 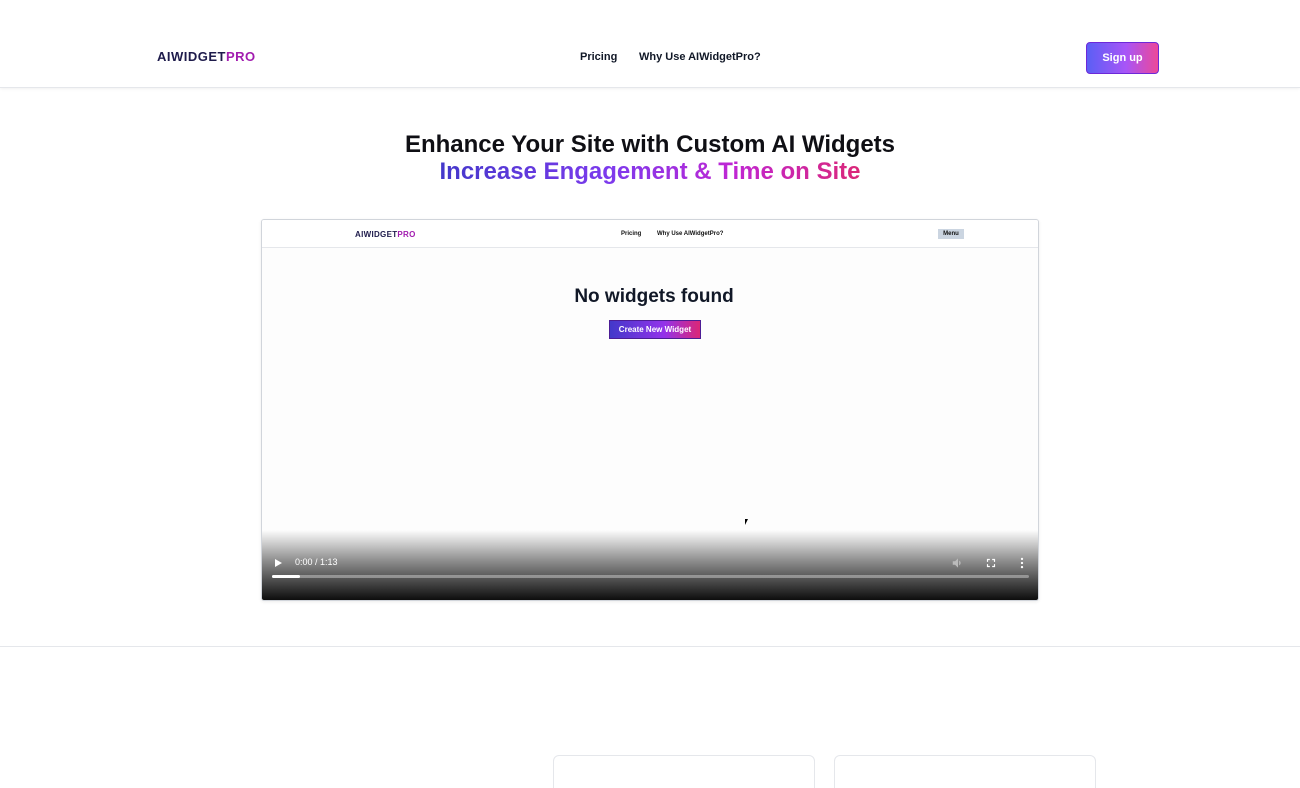 What do you see at coordinates (958, 563) in the screenshot?
I see `volume-icon` at bounding box center [958, 563].